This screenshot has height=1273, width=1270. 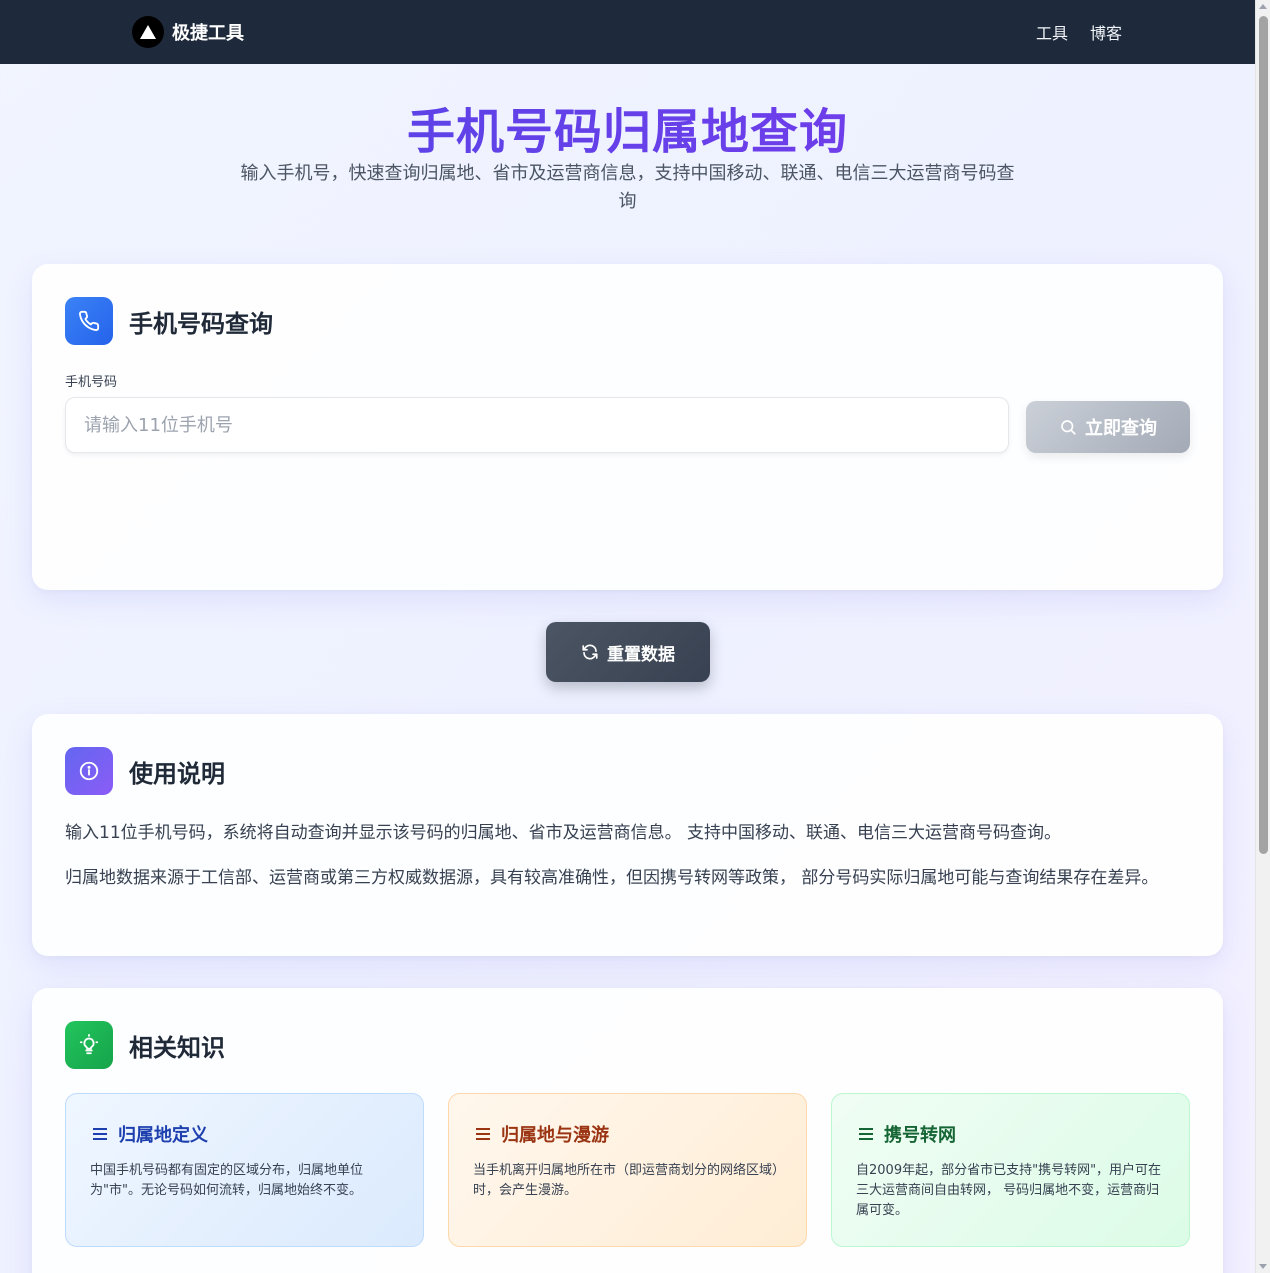 I want to click on query-button: 立即查询, so click(x=1108, y=427).